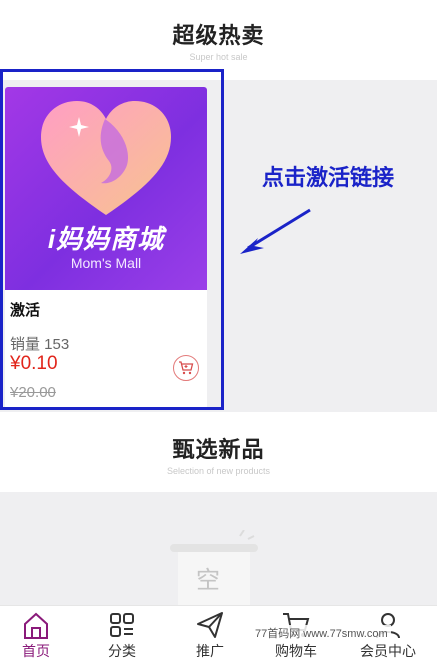  Describe the element at coordinates (218, 36) in the screenshot. I see `hot-section-title: 超级热卖` at that location.